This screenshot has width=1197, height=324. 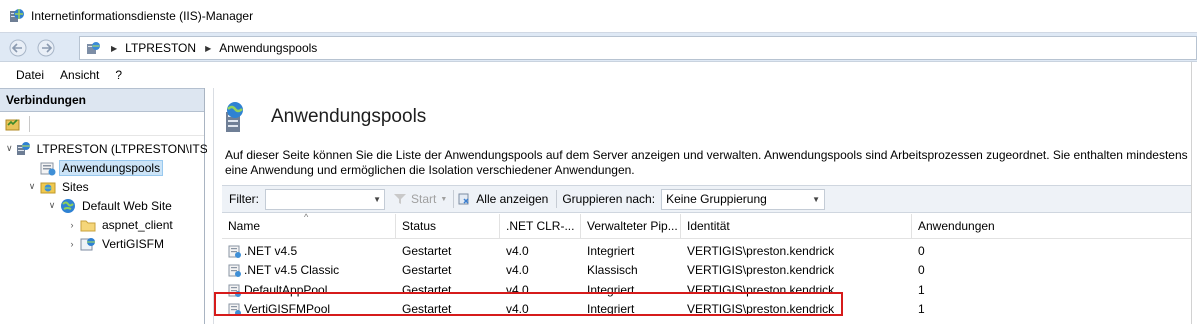 What do you see at coordinates (13, 124) in the screenshot?
I see `connect-icon` at bounding box center [13, 124].